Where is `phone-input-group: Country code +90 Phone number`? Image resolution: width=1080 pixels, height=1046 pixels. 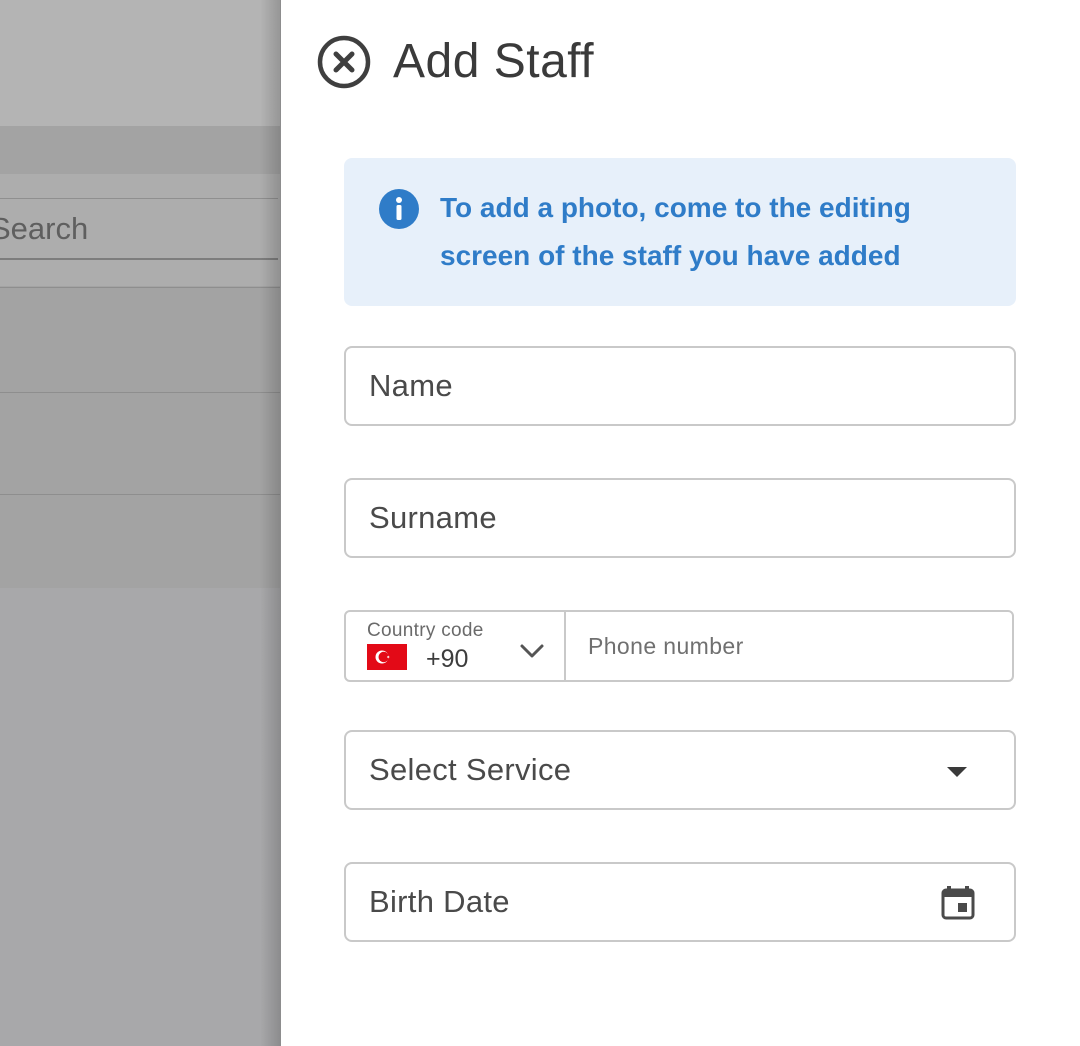 phone-input-group: Country code +90 Phone number is located at coordinates (679, 646).